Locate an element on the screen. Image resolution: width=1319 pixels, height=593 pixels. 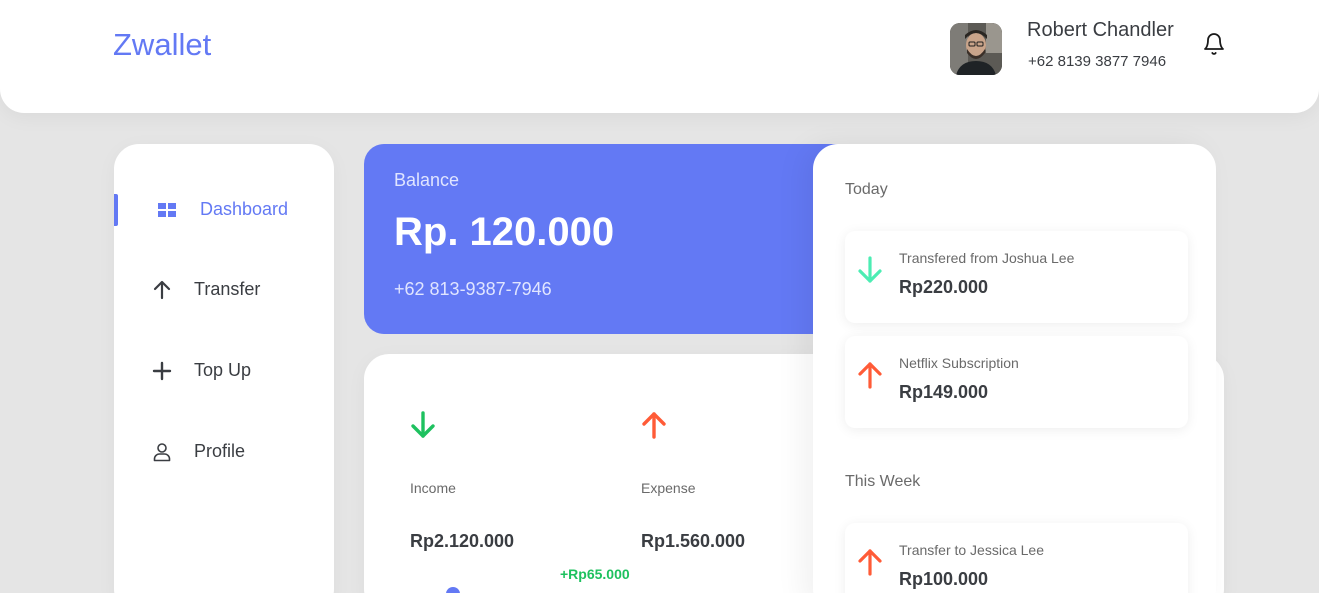
transaction-amount: Rp149.000 is located at coordinates (944, 392).